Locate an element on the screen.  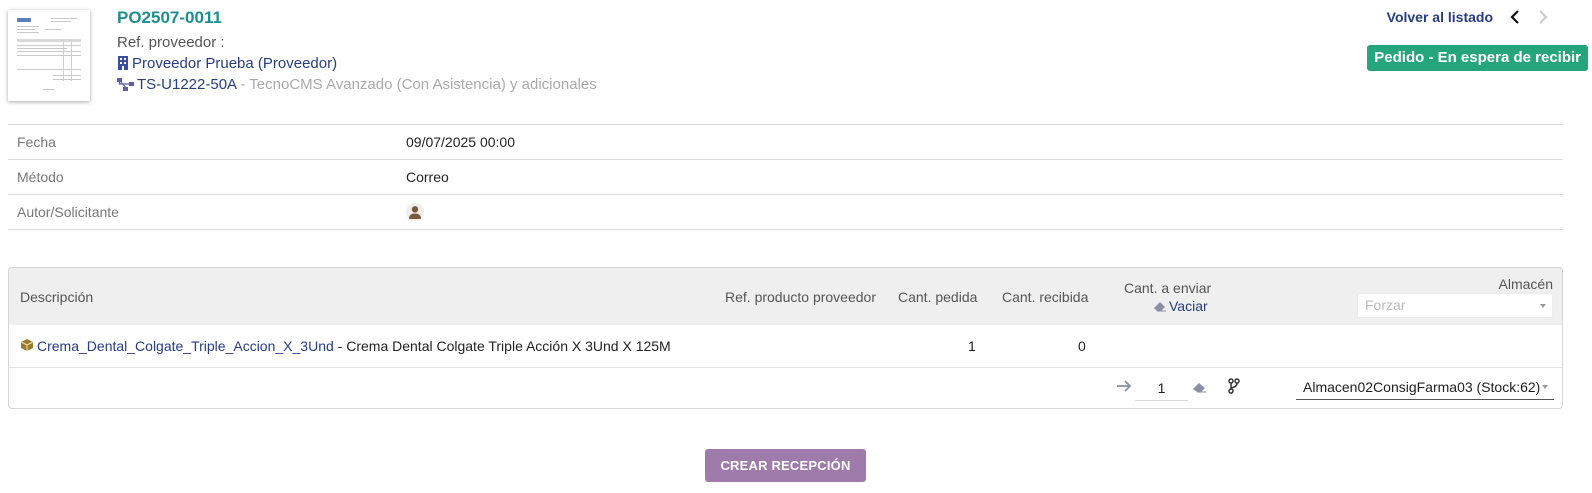
supplier-ref-row: Ref. proveedor : is located at coordinates (357, 42).